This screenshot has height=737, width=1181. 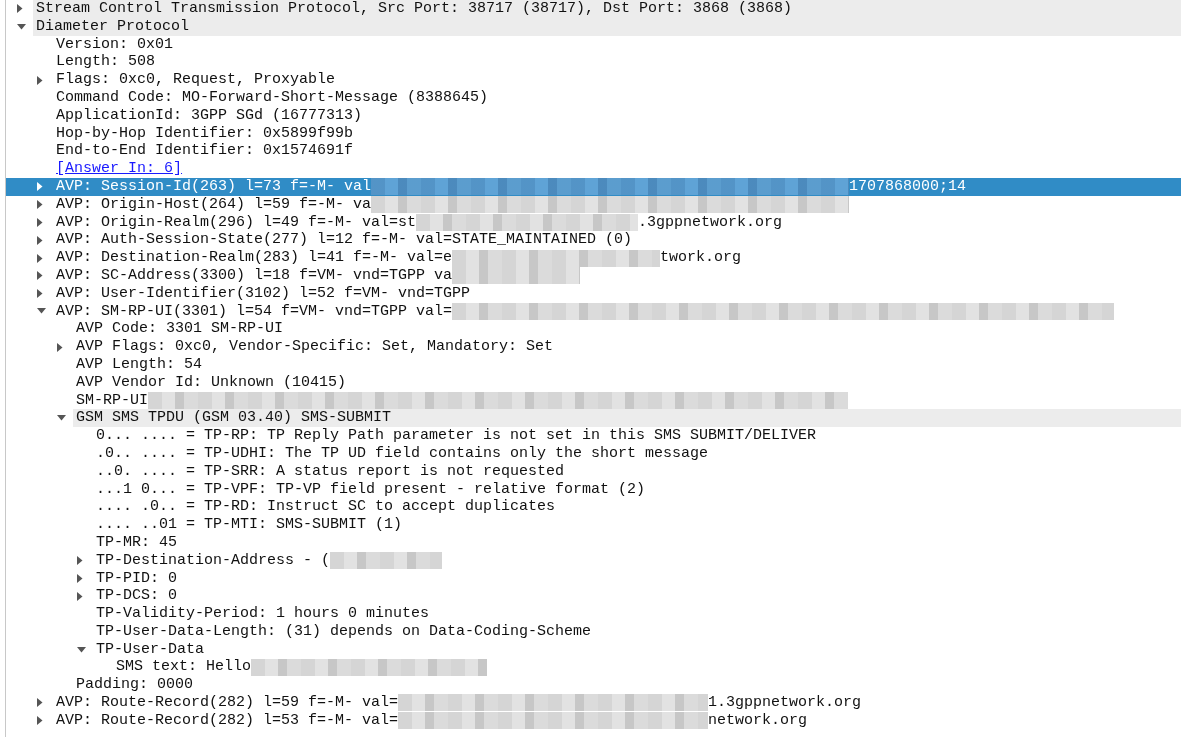 I want to click on tree-row: Command Code: MO-Forward-Short-Message (8388645), so click(x=593, y=98).